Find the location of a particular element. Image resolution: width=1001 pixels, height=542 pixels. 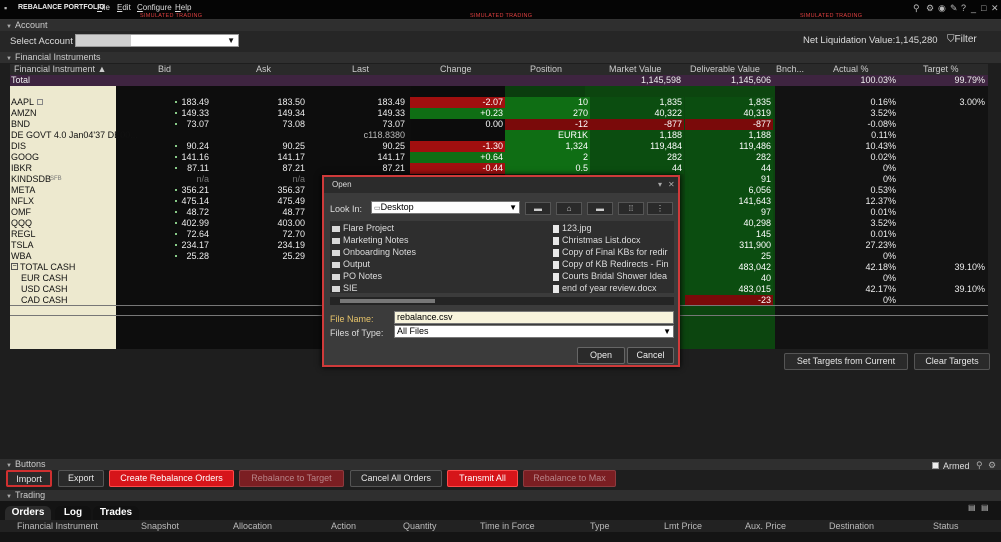

orders-col-type: Type is located at coordinates (600, 526).